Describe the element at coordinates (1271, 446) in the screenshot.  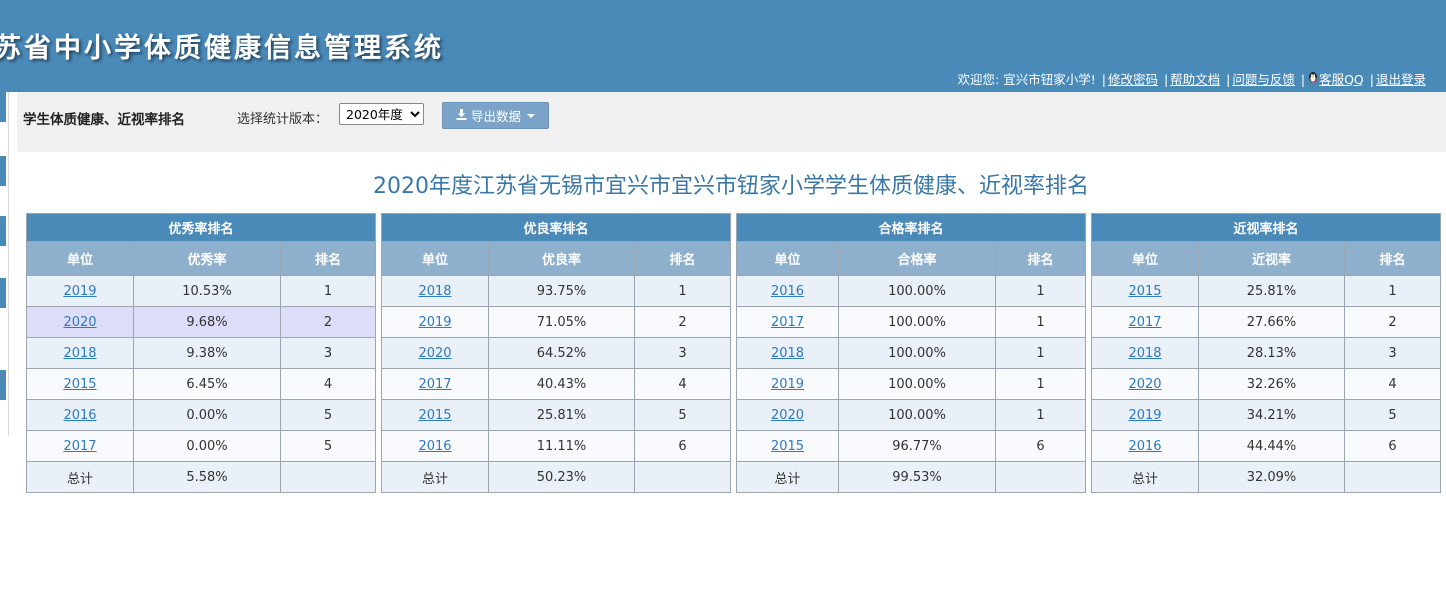
I see `rate-cell: 44.44%` at that location.